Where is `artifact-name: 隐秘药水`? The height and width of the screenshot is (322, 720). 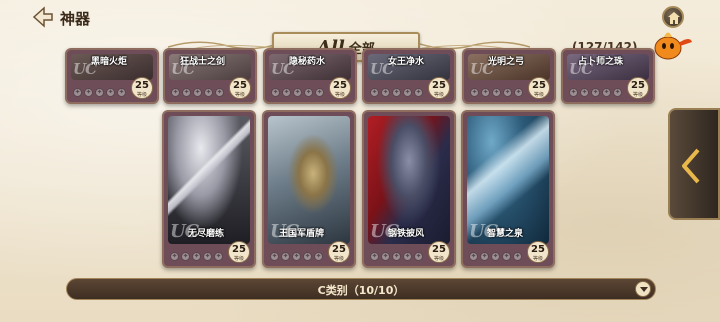 artifact-name: 隐秘药水 is located at coordinates (306, 62).